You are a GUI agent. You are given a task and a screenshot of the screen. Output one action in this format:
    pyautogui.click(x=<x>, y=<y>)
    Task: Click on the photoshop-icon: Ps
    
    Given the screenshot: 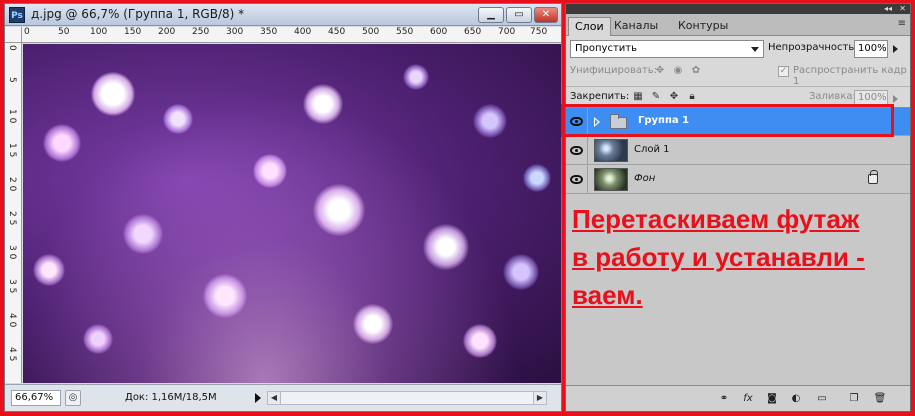 What is the action you would take?
    pyautogui.click(x=17, y=15)
    